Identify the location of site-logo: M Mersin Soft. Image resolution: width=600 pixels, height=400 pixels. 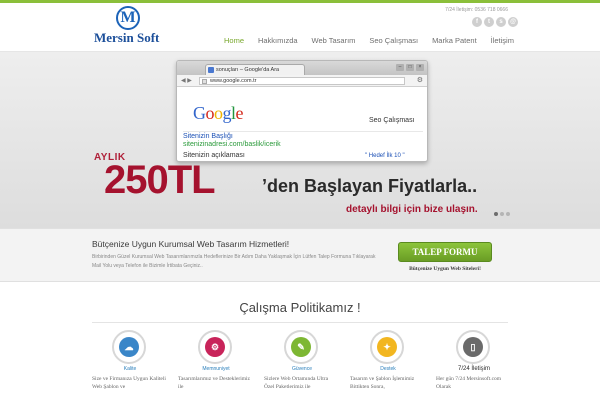
(134, 28).